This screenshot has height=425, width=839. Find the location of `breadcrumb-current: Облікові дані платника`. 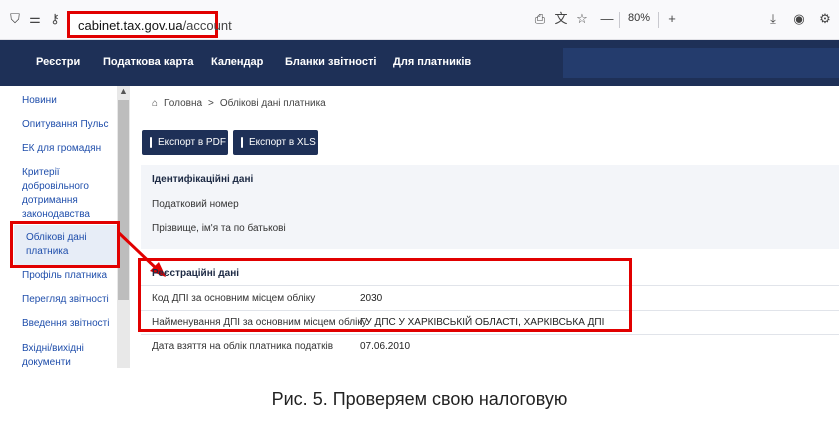

breadcrumb-current: Облікові дані платника is located at coordinates (272, 103).